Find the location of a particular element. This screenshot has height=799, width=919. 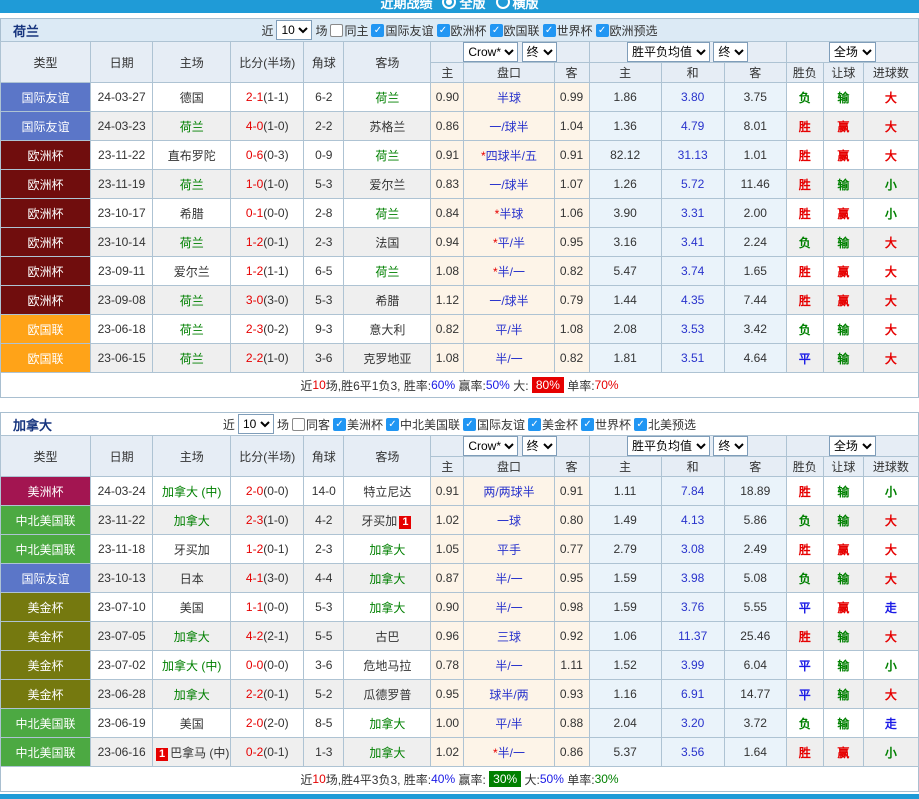

version-radio-full: 全版 is located at coordinates (464, 6).